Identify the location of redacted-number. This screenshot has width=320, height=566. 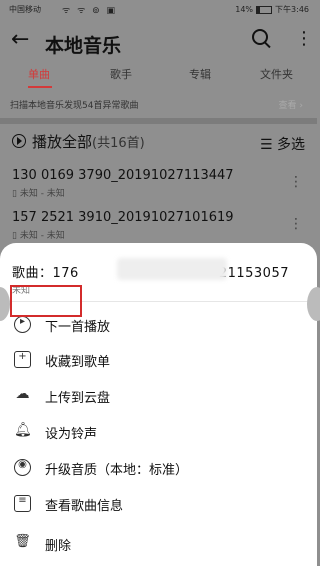
(172, 269).